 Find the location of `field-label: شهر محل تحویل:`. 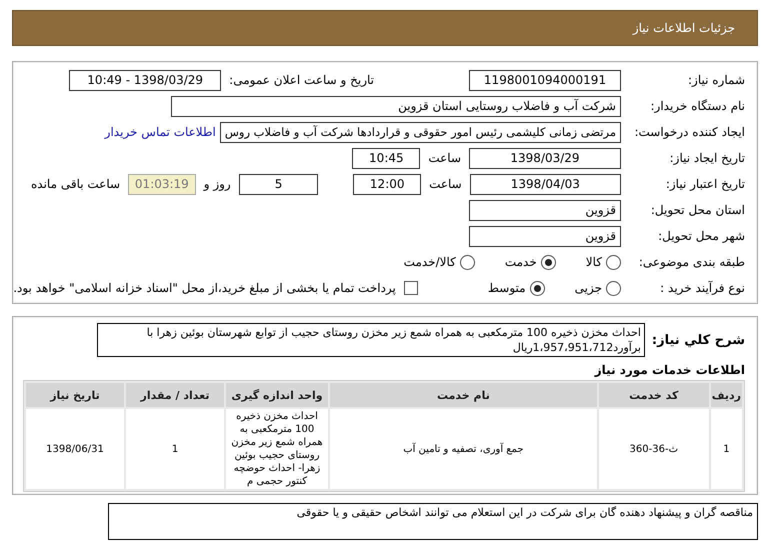

field-label: شهر محل تحویل: is located at coordinates (701, 236).